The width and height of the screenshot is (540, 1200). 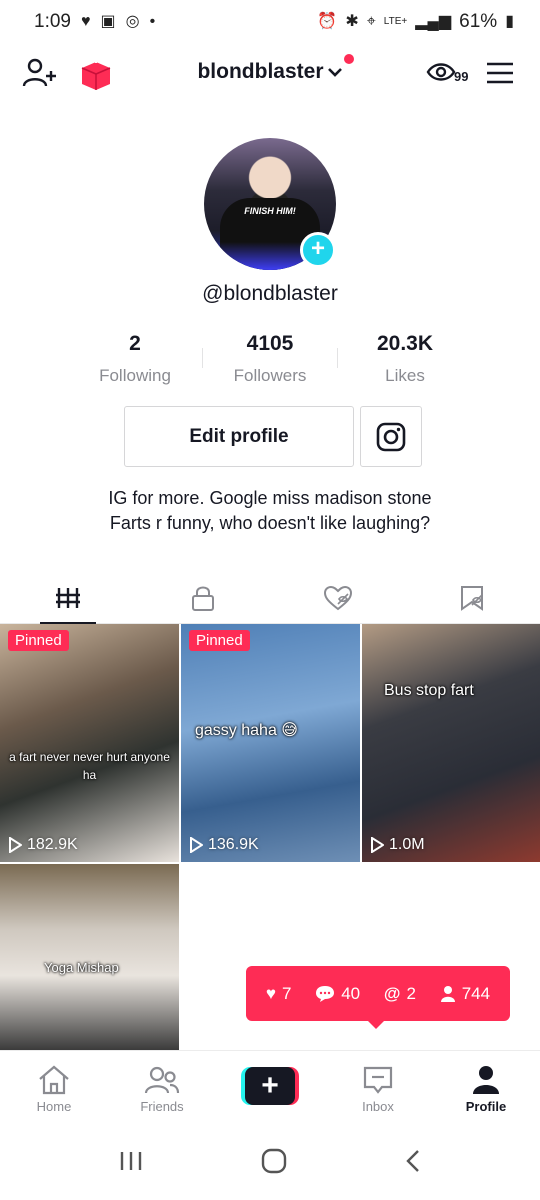 What do you see at coordinates (405, 359) in the screenshot?
I see `stat-likes: 20.3K Likes` at bounding box center [405, 359].